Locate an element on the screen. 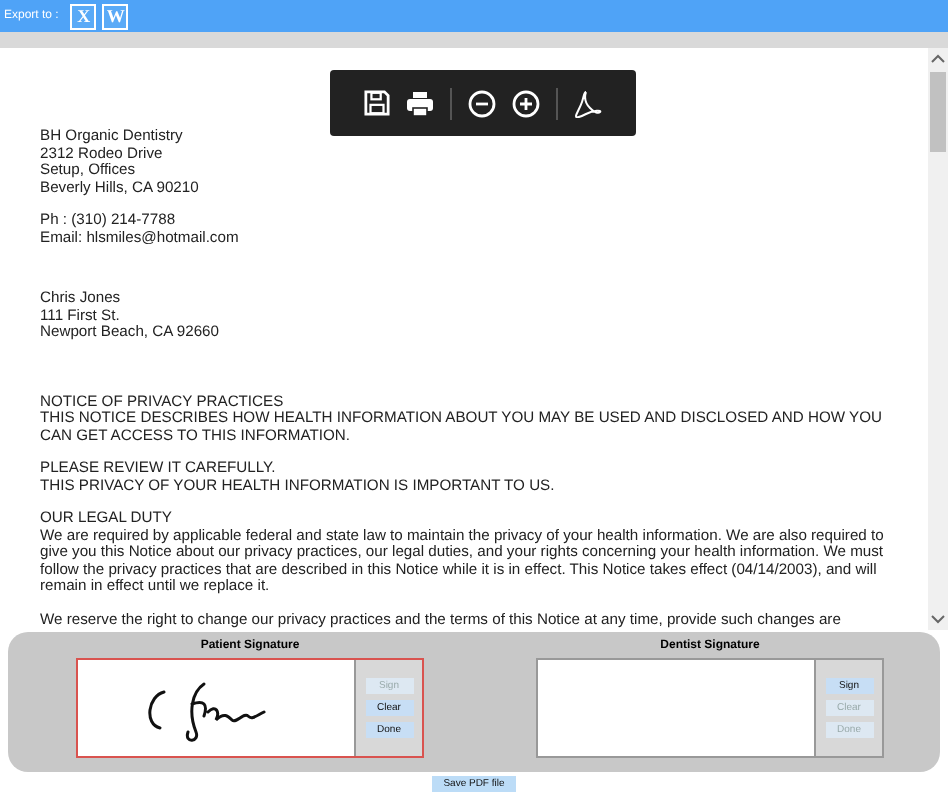 This screenshot has height=804, width=948. export-button: X is located at coordinates (83, 16).